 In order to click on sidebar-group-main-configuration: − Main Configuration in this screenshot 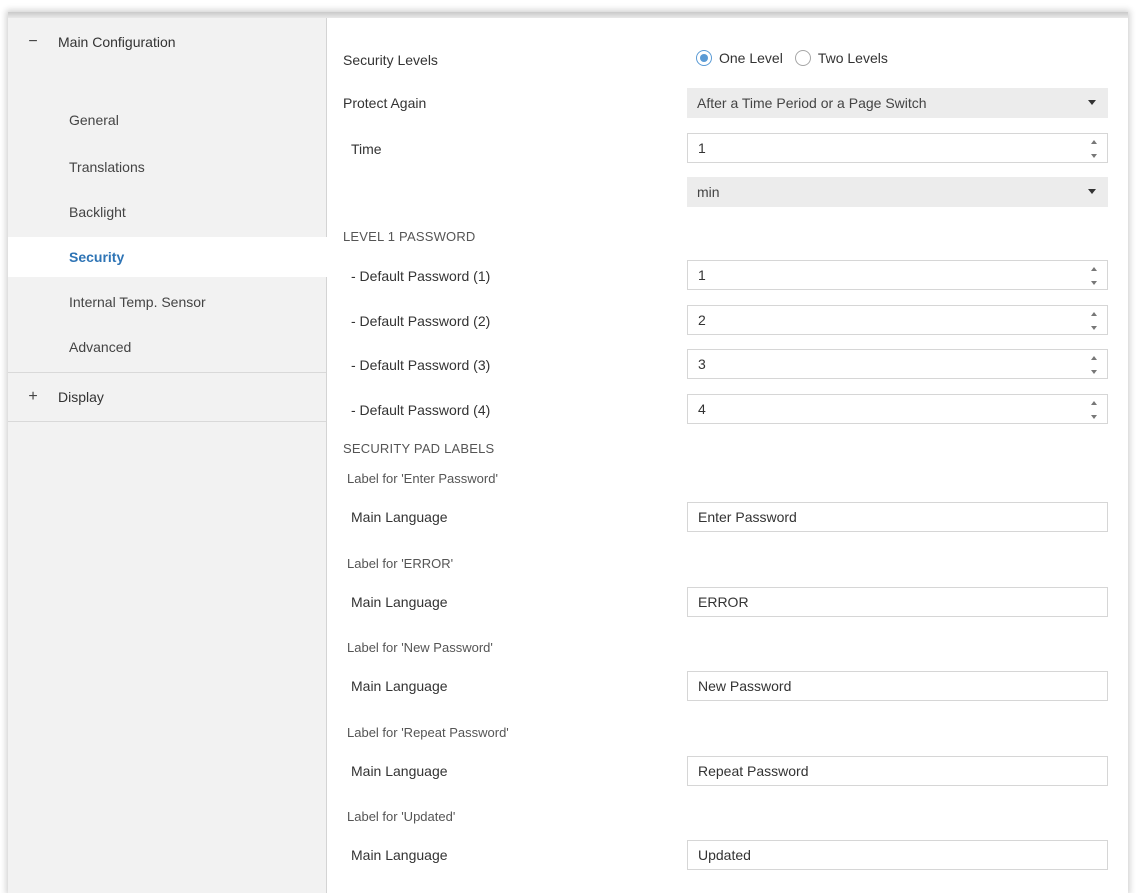, I will do `click(167, 42)`.